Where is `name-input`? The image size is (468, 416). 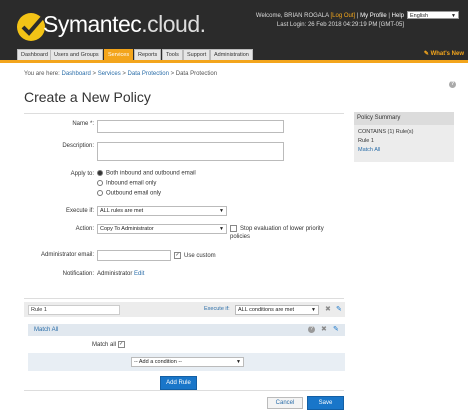 name-input is located at coordinates (190, 126).